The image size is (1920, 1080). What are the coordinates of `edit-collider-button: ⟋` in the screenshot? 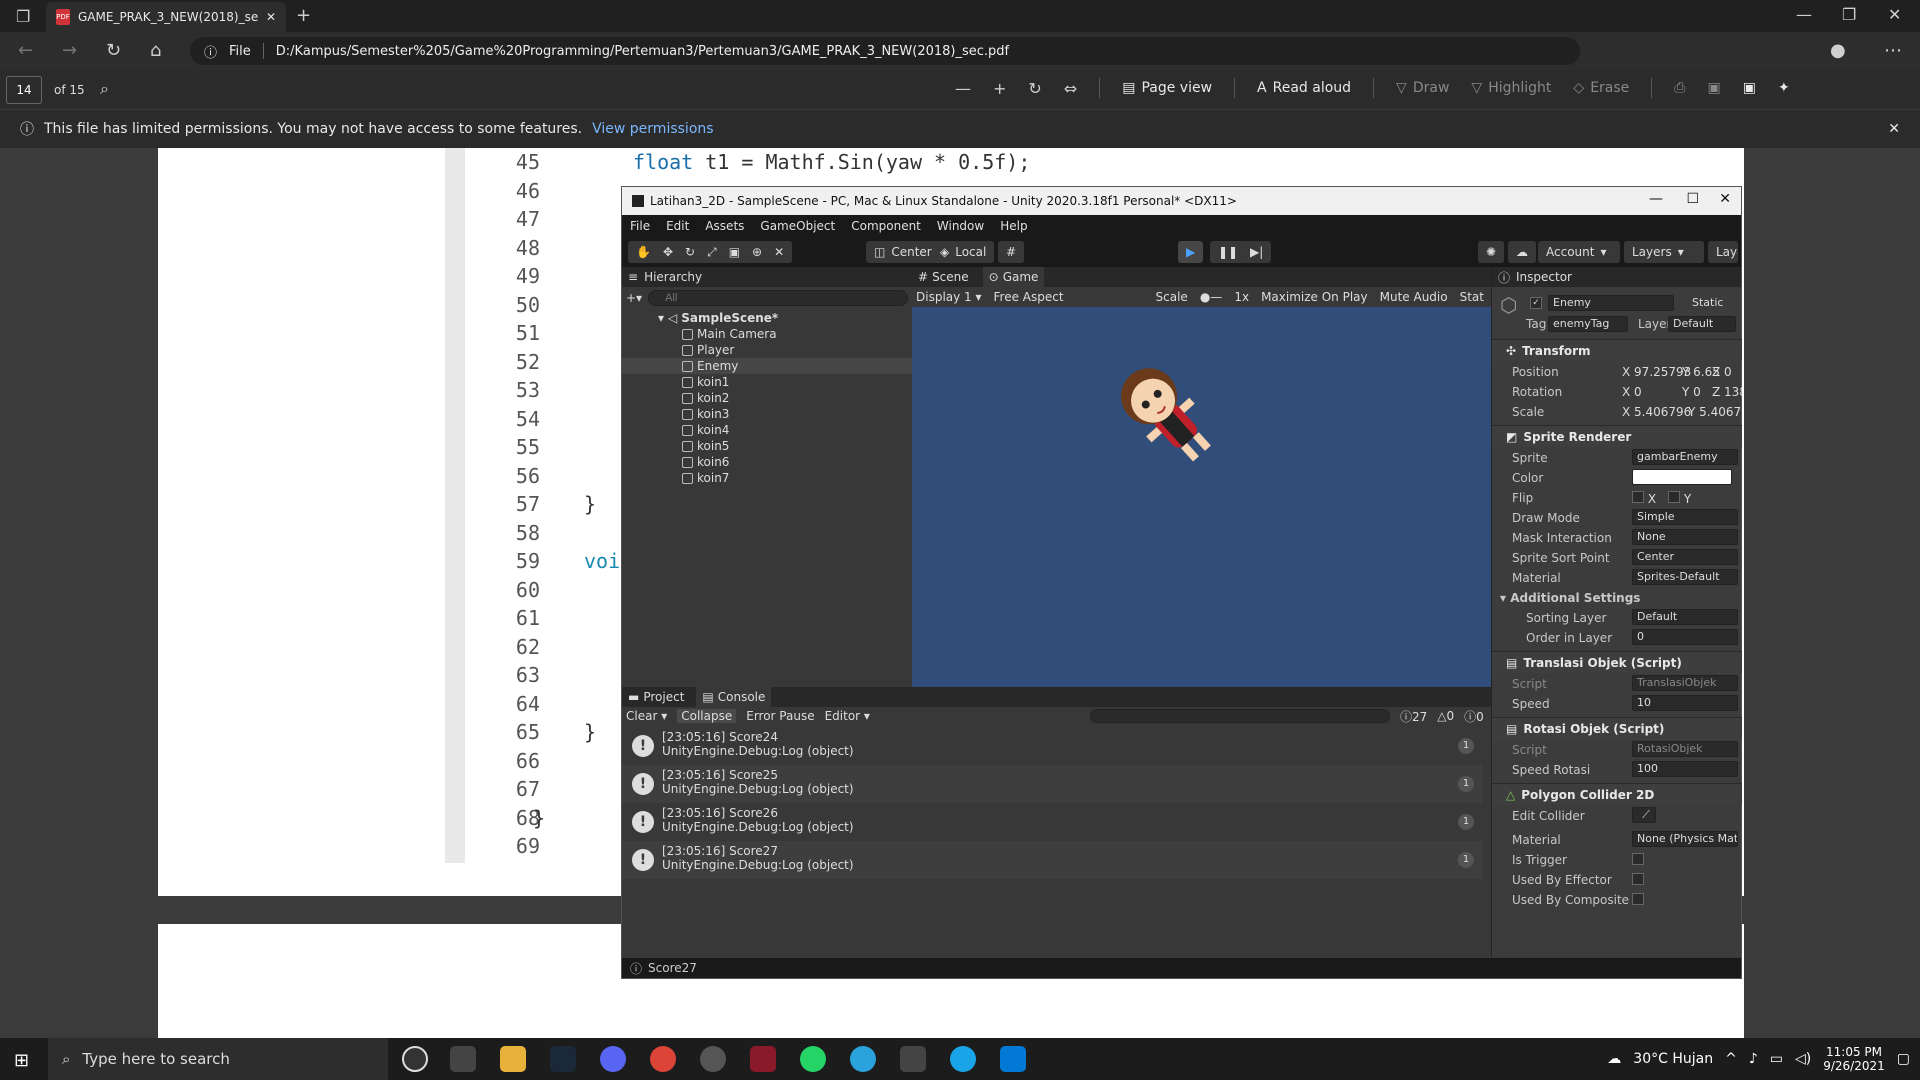 It's located at (1644, 815).